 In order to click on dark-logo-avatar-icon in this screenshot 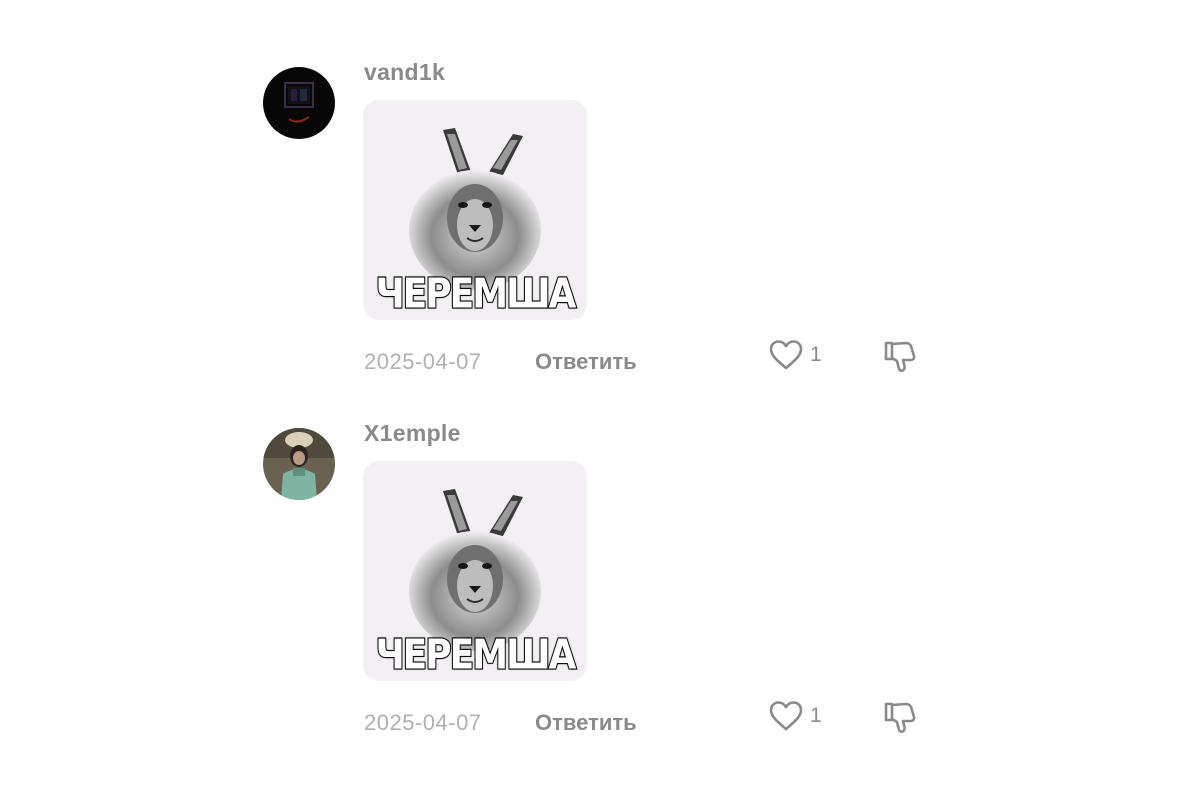, I will do `click(299, 103)`.